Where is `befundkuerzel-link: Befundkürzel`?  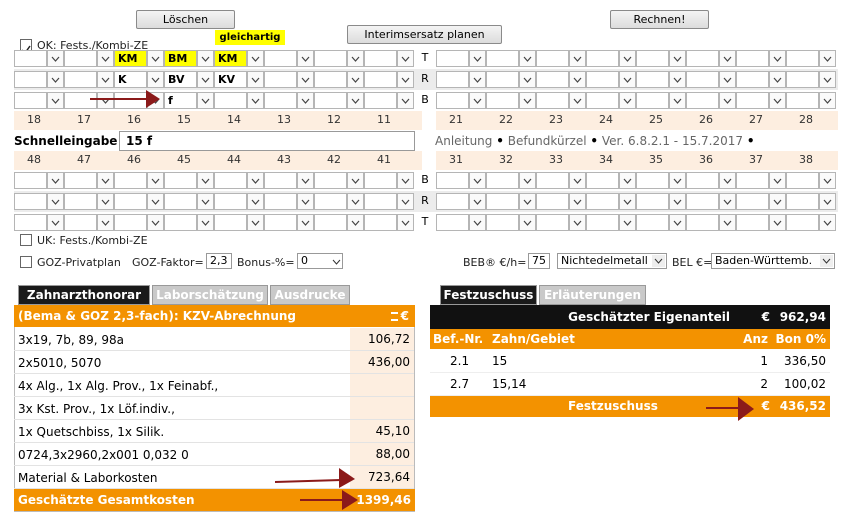 befundkuerzel-link: Befundkürzel is located at coordinates (547, 141).